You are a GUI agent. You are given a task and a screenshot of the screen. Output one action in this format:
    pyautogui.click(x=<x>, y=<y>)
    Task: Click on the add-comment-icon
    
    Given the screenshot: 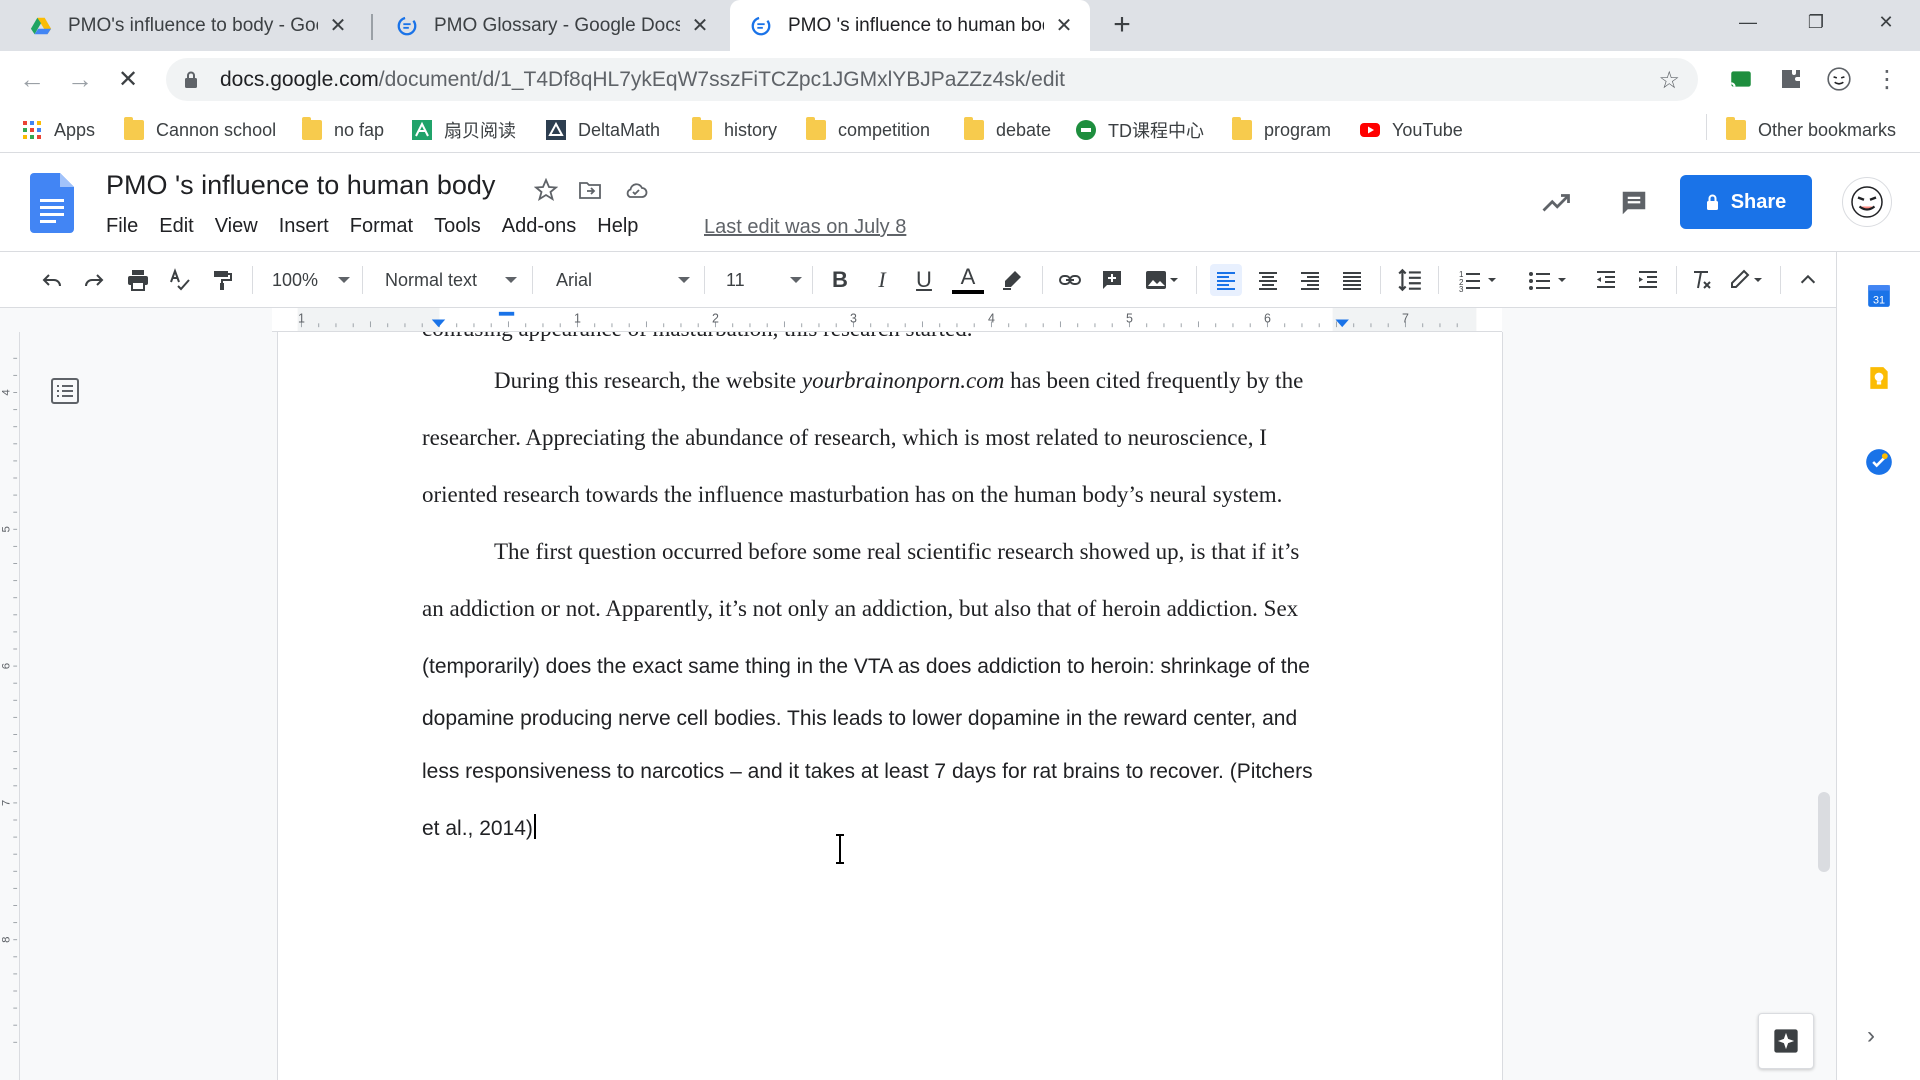 What is the action you would take?
    pyautogui.click(x=1112, y=280)
    